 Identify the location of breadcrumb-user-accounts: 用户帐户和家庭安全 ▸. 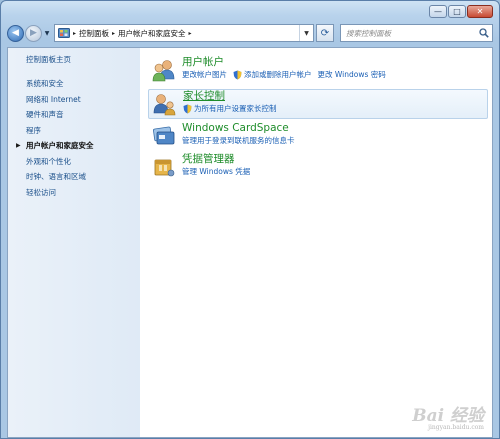
(155, 33).